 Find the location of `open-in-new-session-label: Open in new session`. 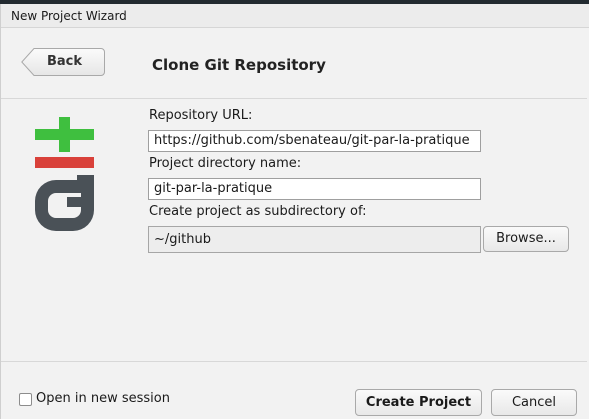

open-in-new-session-label: Open in new session is located at coordinates (103, 398).